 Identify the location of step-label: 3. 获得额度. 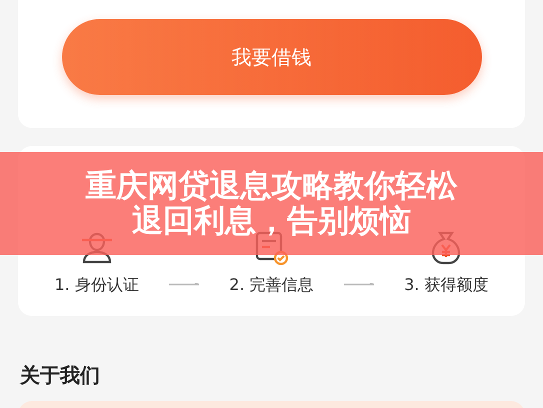
(446, 285).